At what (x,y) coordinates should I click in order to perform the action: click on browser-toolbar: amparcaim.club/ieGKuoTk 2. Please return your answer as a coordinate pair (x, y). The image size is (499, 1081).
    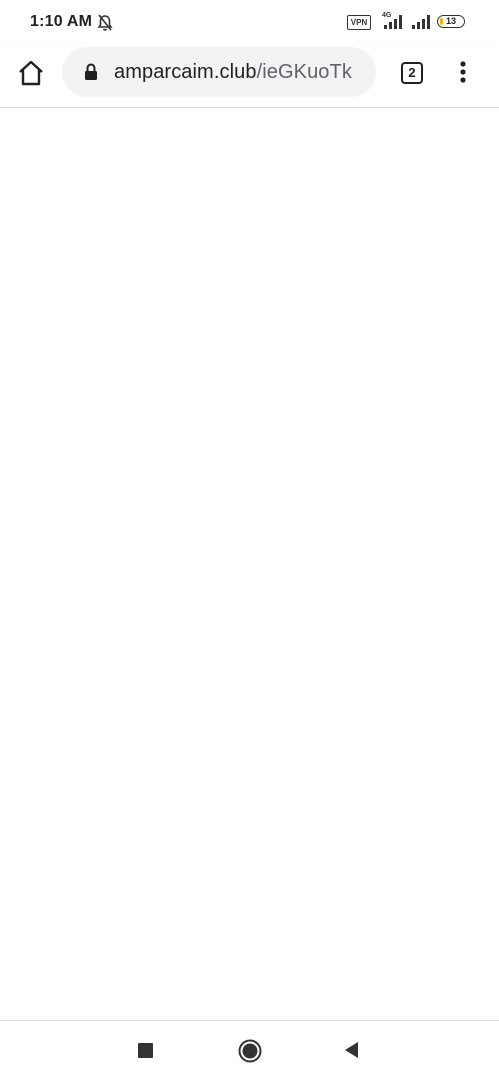
    Looking at the image, I should click on (249, 76).